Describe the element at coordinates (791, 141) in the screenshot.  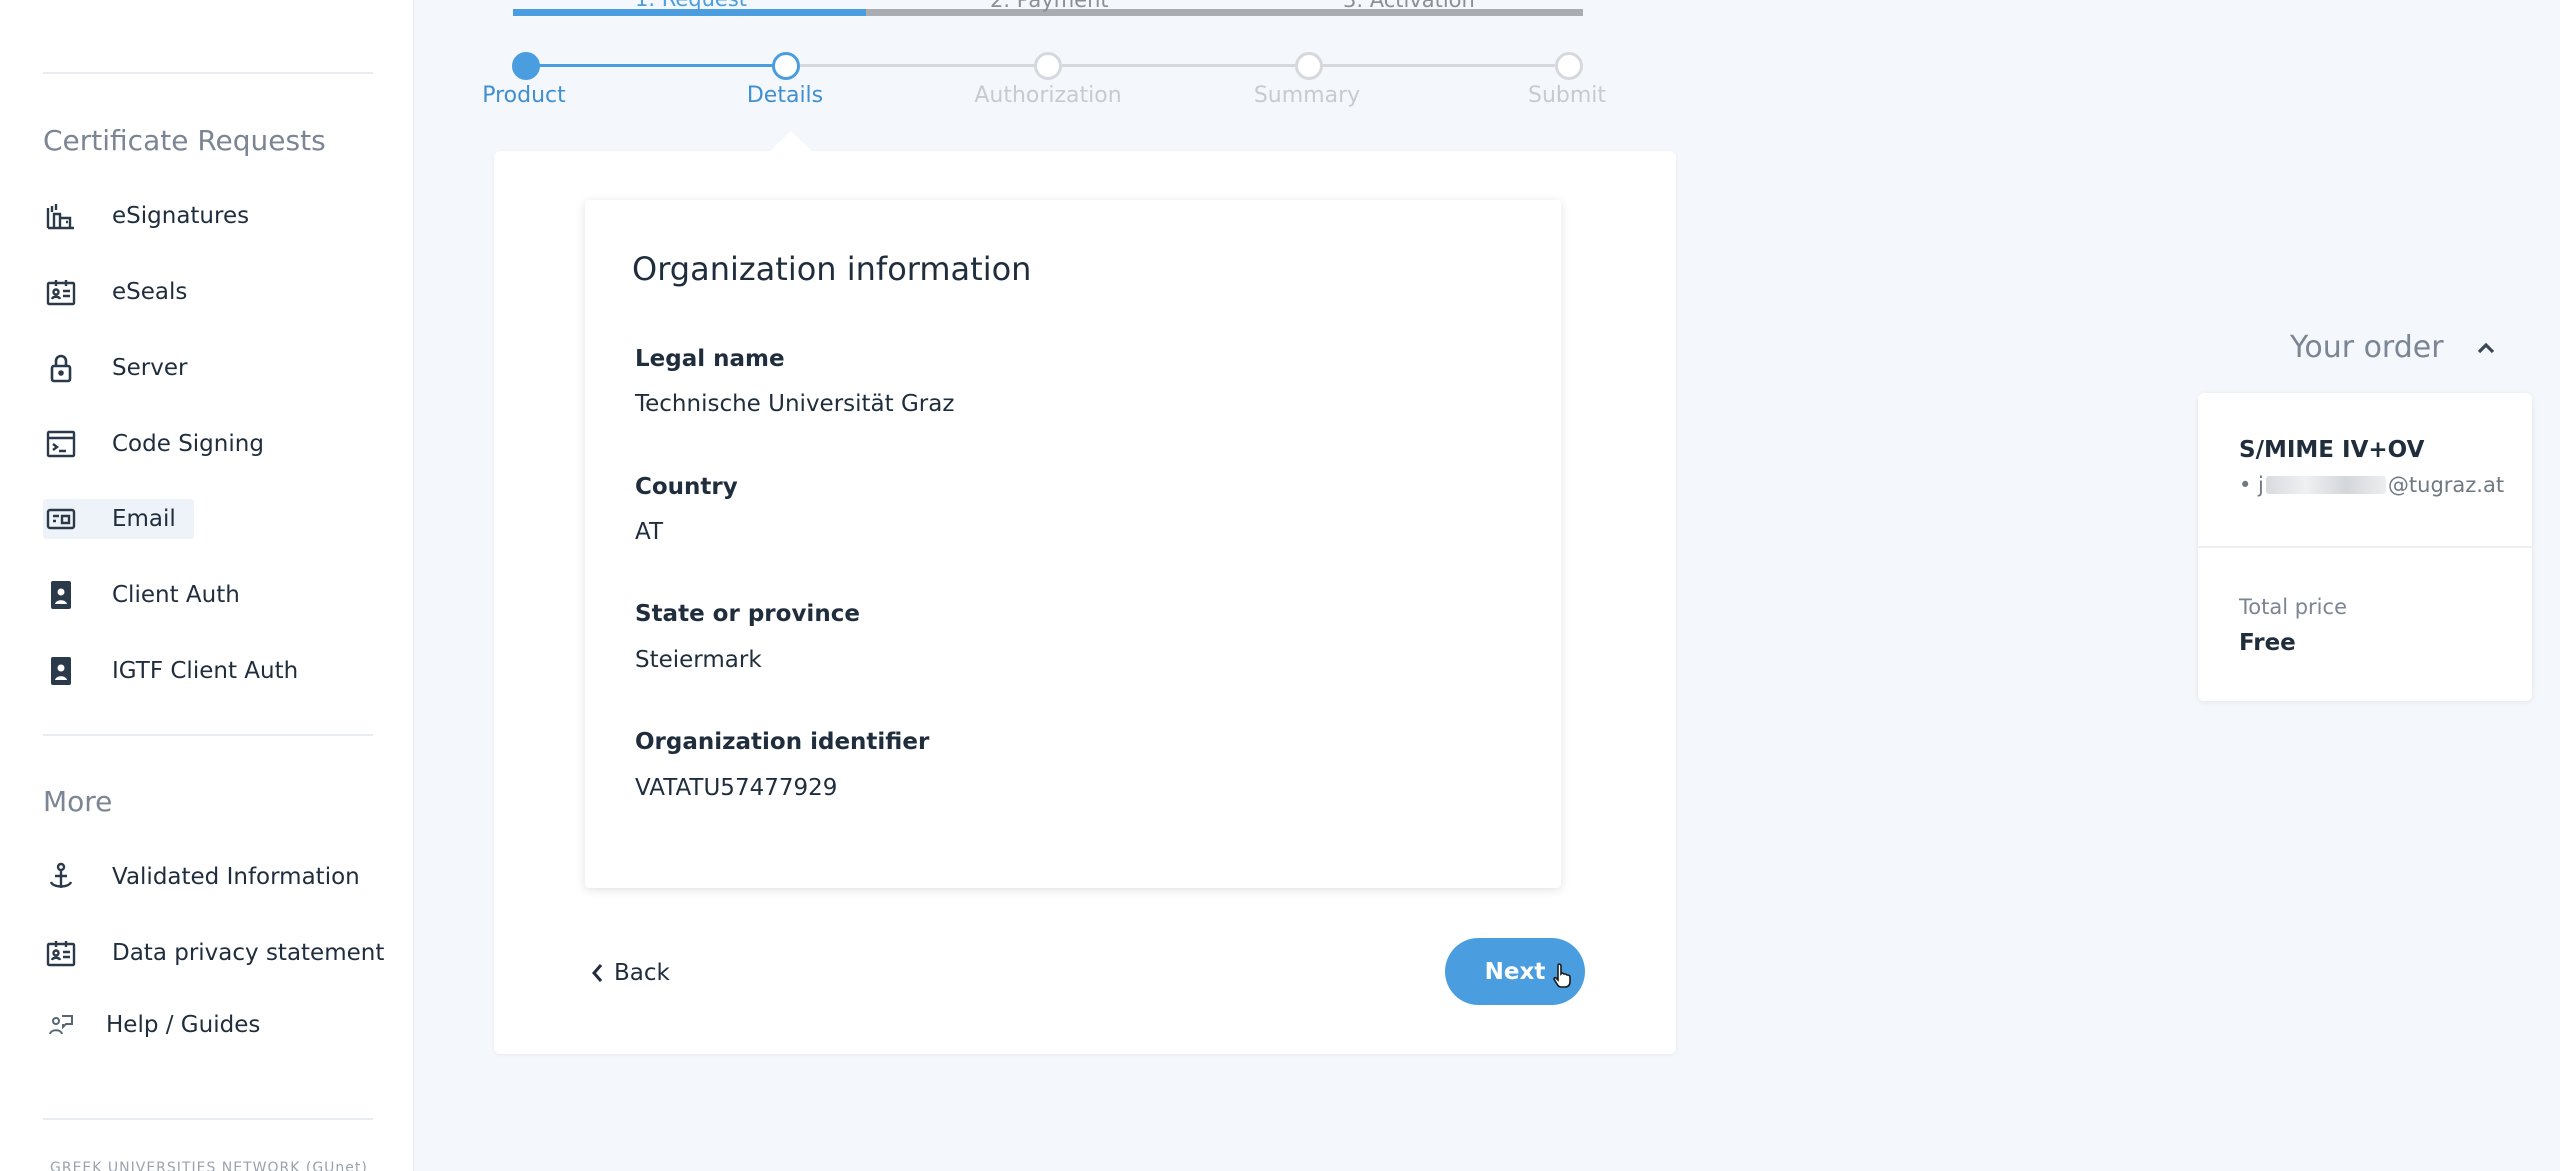
I see `card-pointer` at that location.